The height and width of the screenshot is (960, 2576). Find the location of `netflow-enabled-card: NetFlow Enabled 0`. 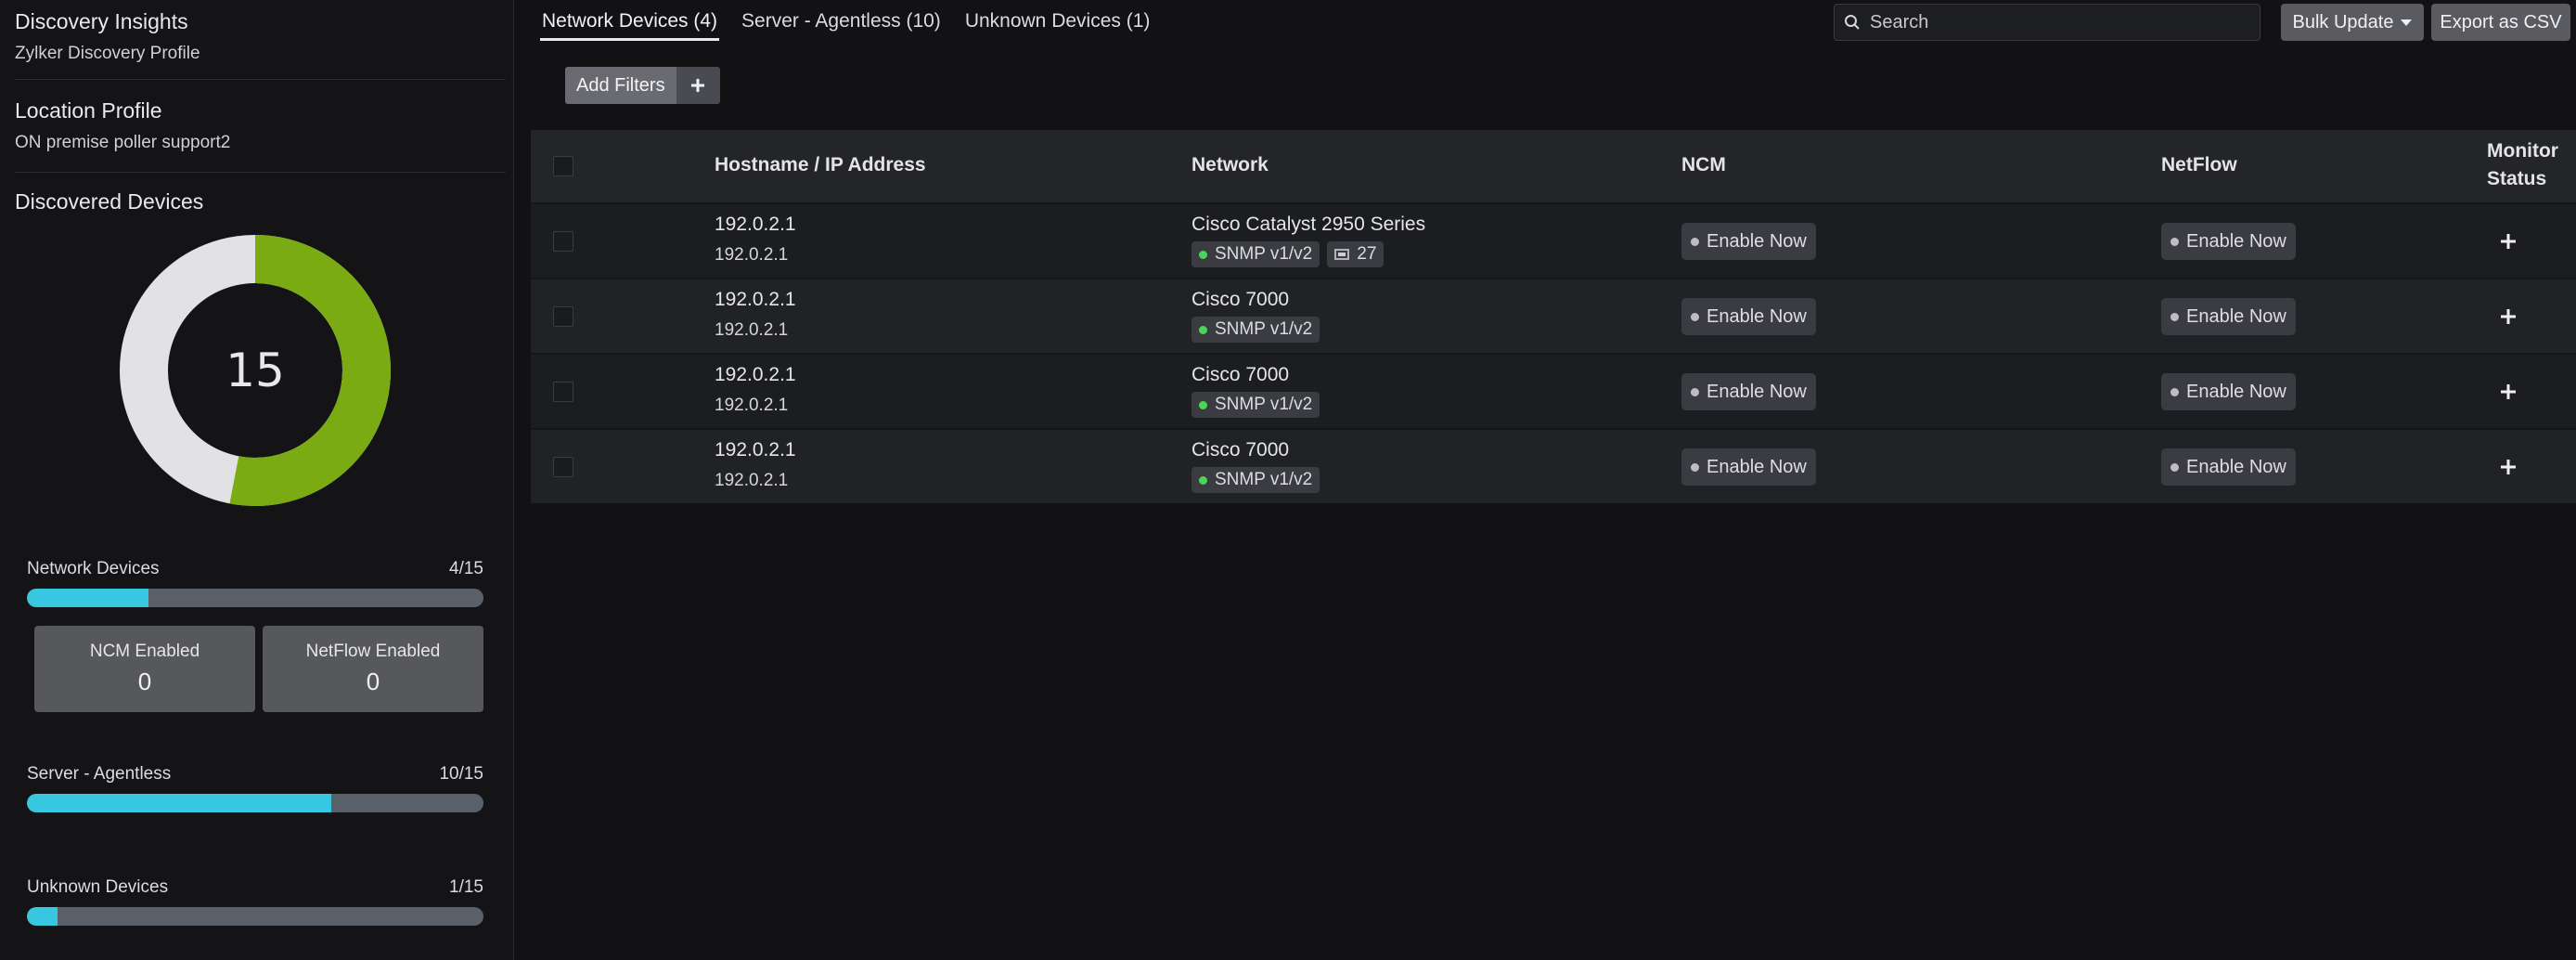

netflow-enabled-card: NetFlow Enabled 0 is located at coordinates (373, 669).